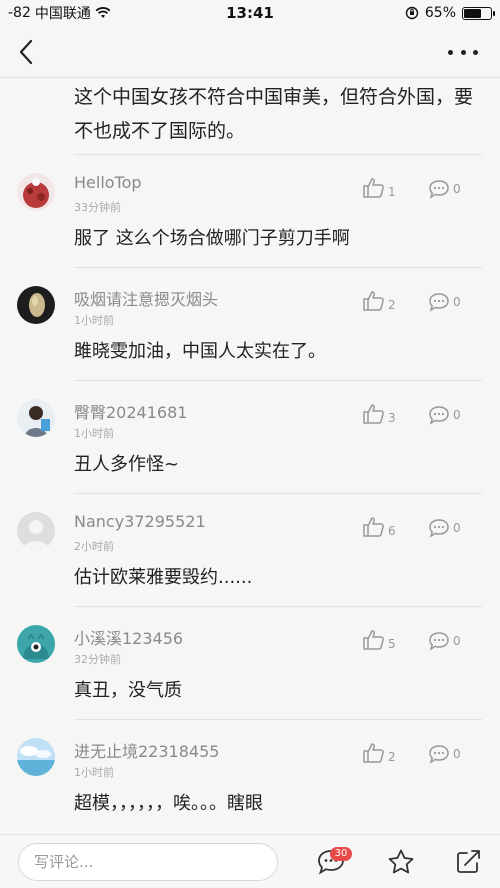  What do you see at coordinates (168, 803) in the screenshot?
I see `comment-content: 超模，，，，，，唉。。。瞎眼` at bounding box center [168, 803].